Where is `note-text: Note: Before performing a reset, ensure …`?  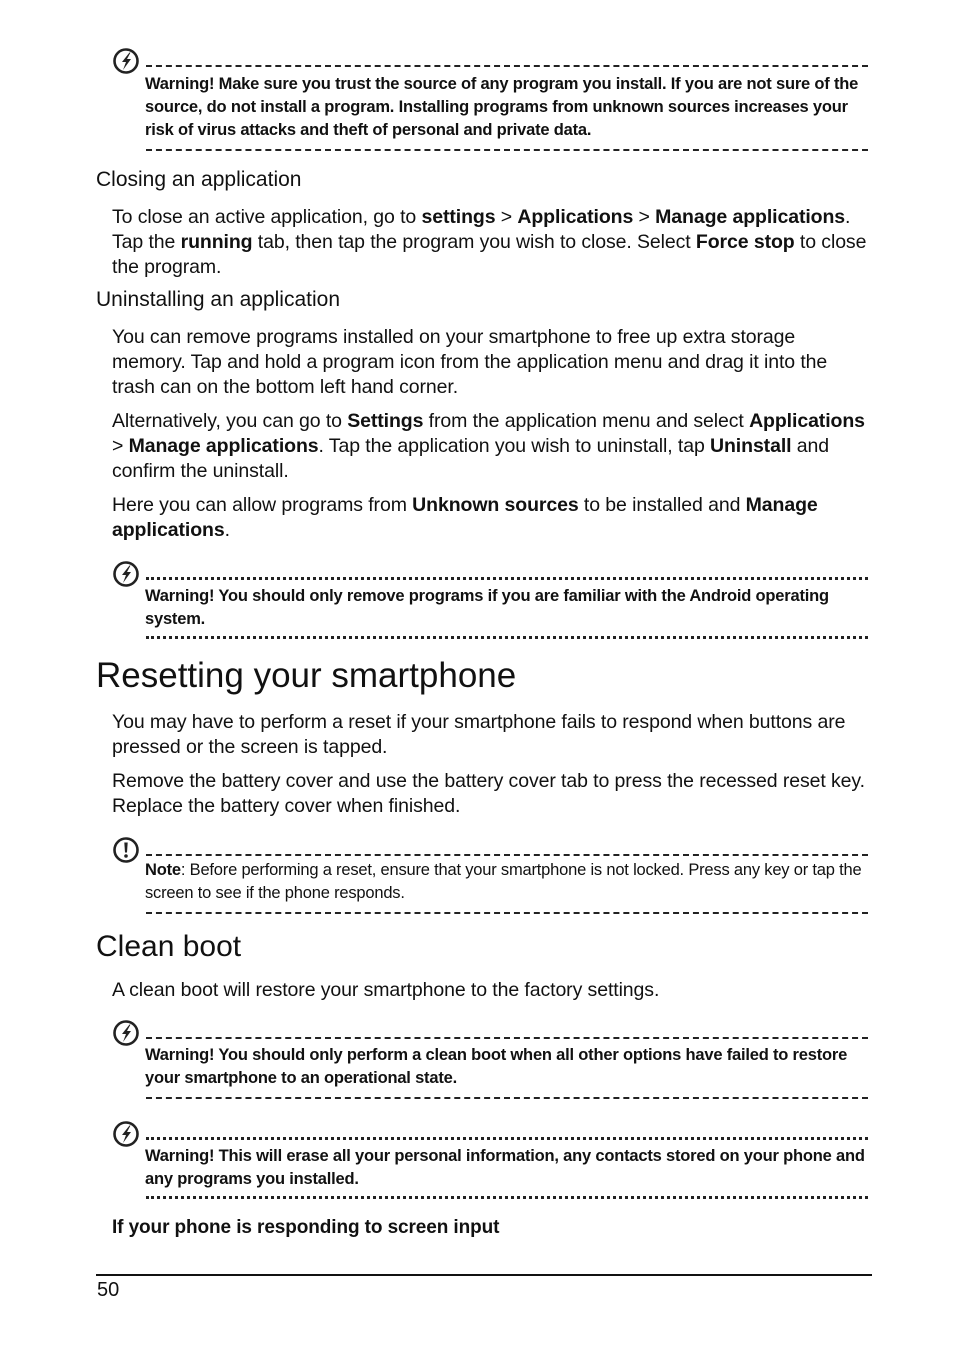 note-text: Note: Before performing a reset, ensure … is located at coordinates (506, 882).